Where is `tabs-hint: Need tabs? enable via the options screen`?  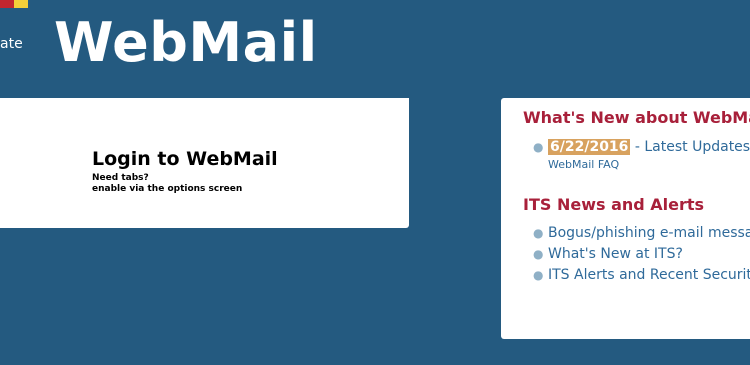 tabs-hint: Need tabs? enable via the options screen is located at coordinates (167, 184).